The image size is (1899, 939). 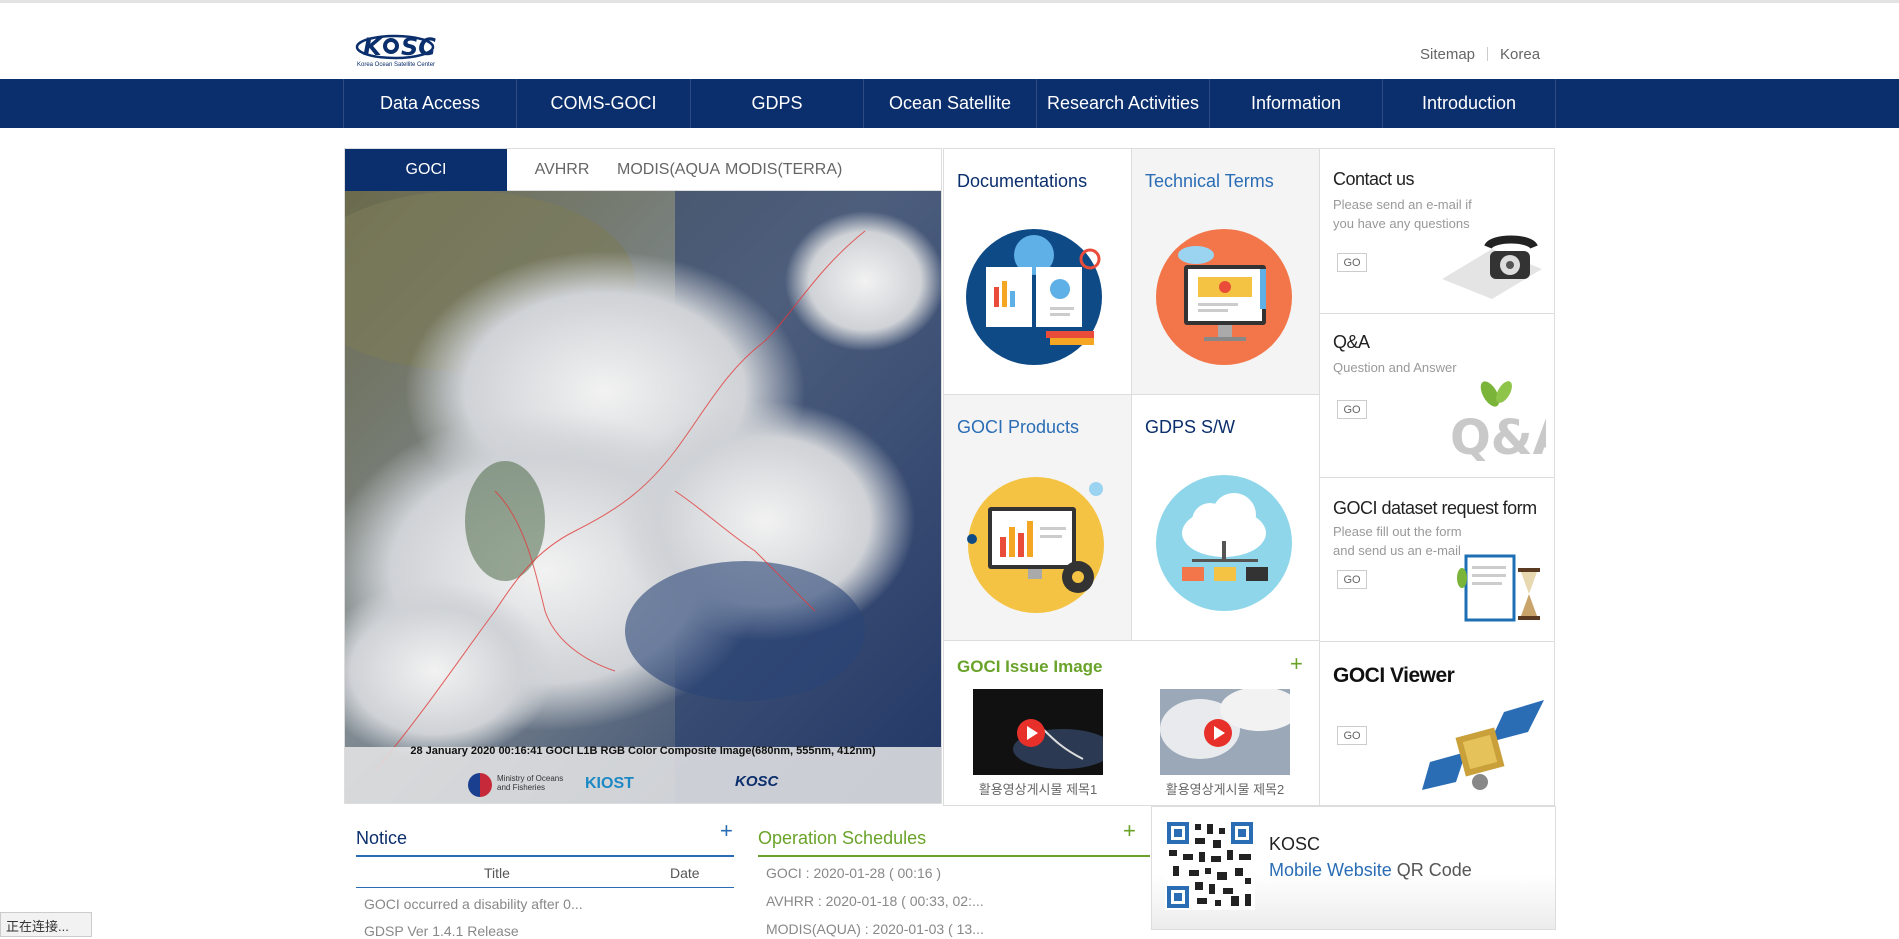 I want to click on nav-ocean-satellite: Ocean Satellite, so click(x=949, y=103).